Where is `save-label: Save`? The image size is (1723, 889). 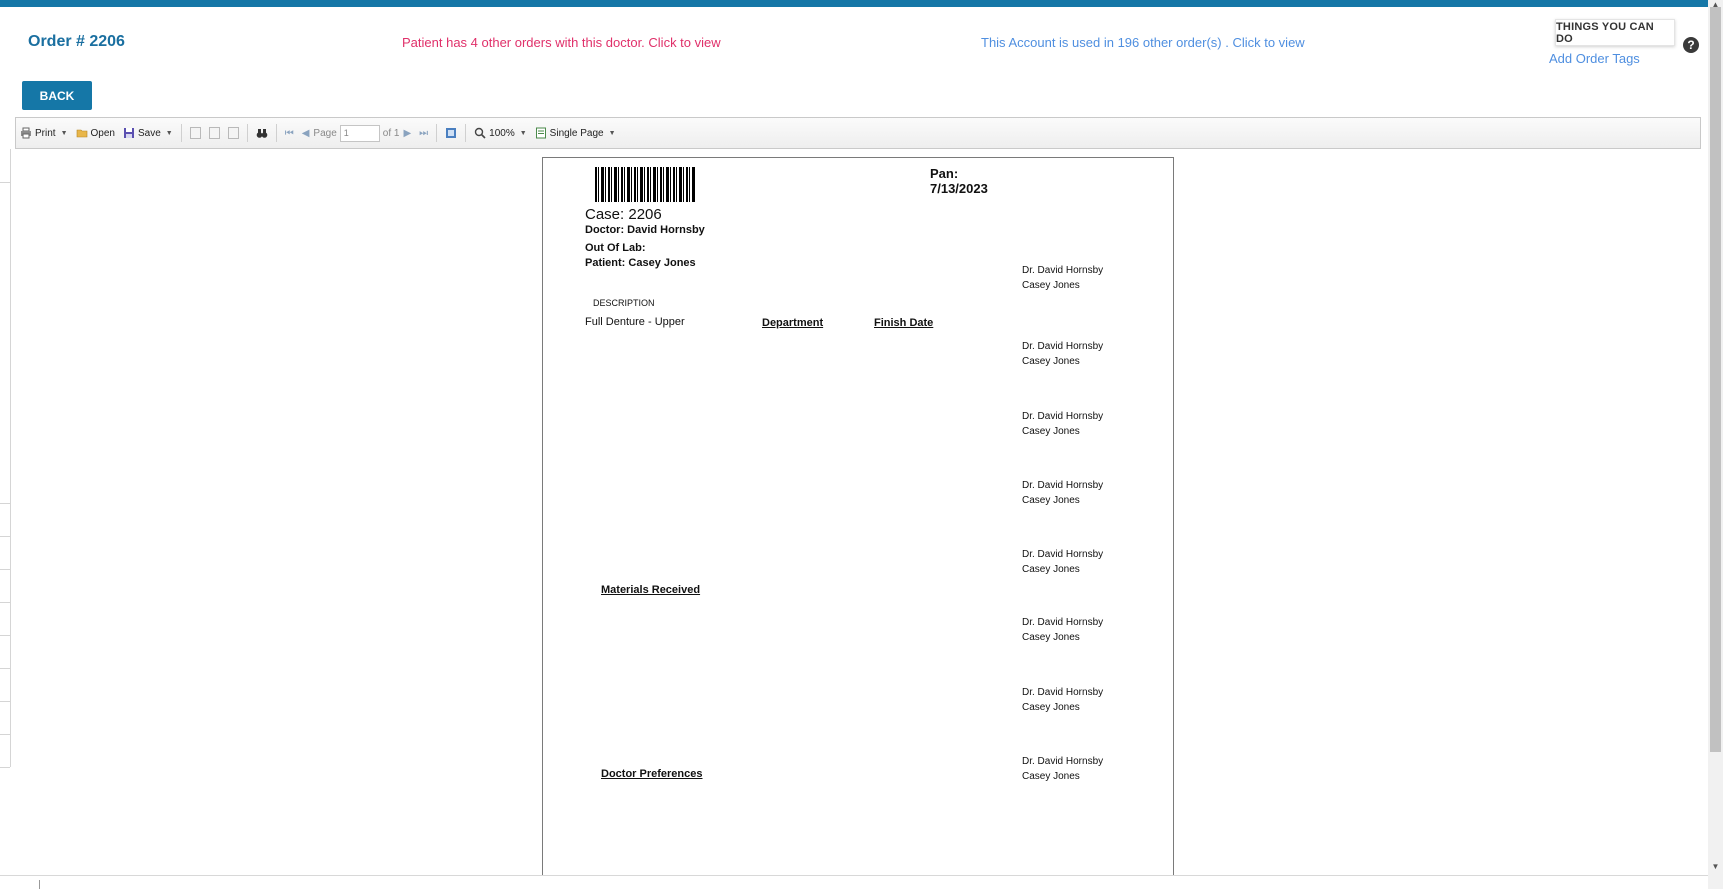 save-label: Save is located at coordinates (149, 133).